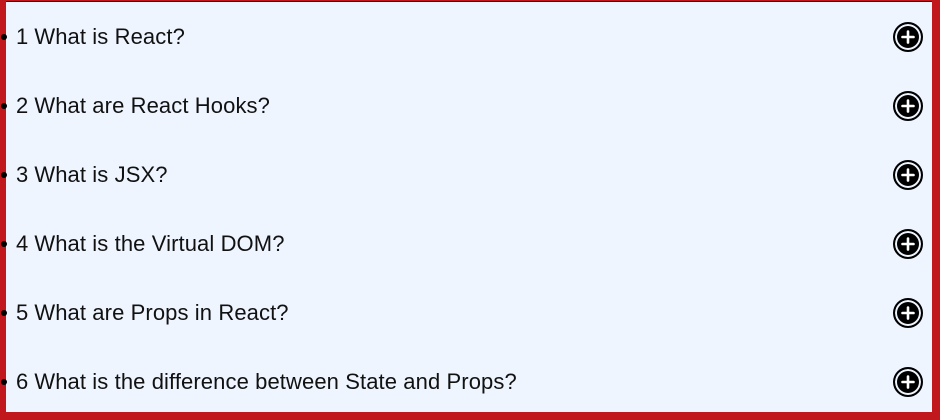 The image size is (940, 420). Describe the element at coordinates (22, 105) in the screenshot. I see `faq-number: 2` at that location.